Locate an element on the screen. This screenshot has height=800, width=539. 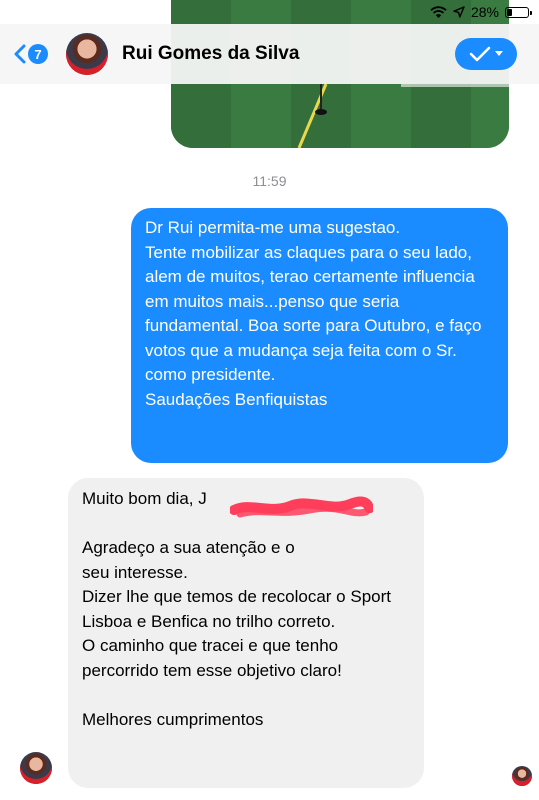
contact-name: Rui Gomes da Silva is located at coordinates (288, 54).